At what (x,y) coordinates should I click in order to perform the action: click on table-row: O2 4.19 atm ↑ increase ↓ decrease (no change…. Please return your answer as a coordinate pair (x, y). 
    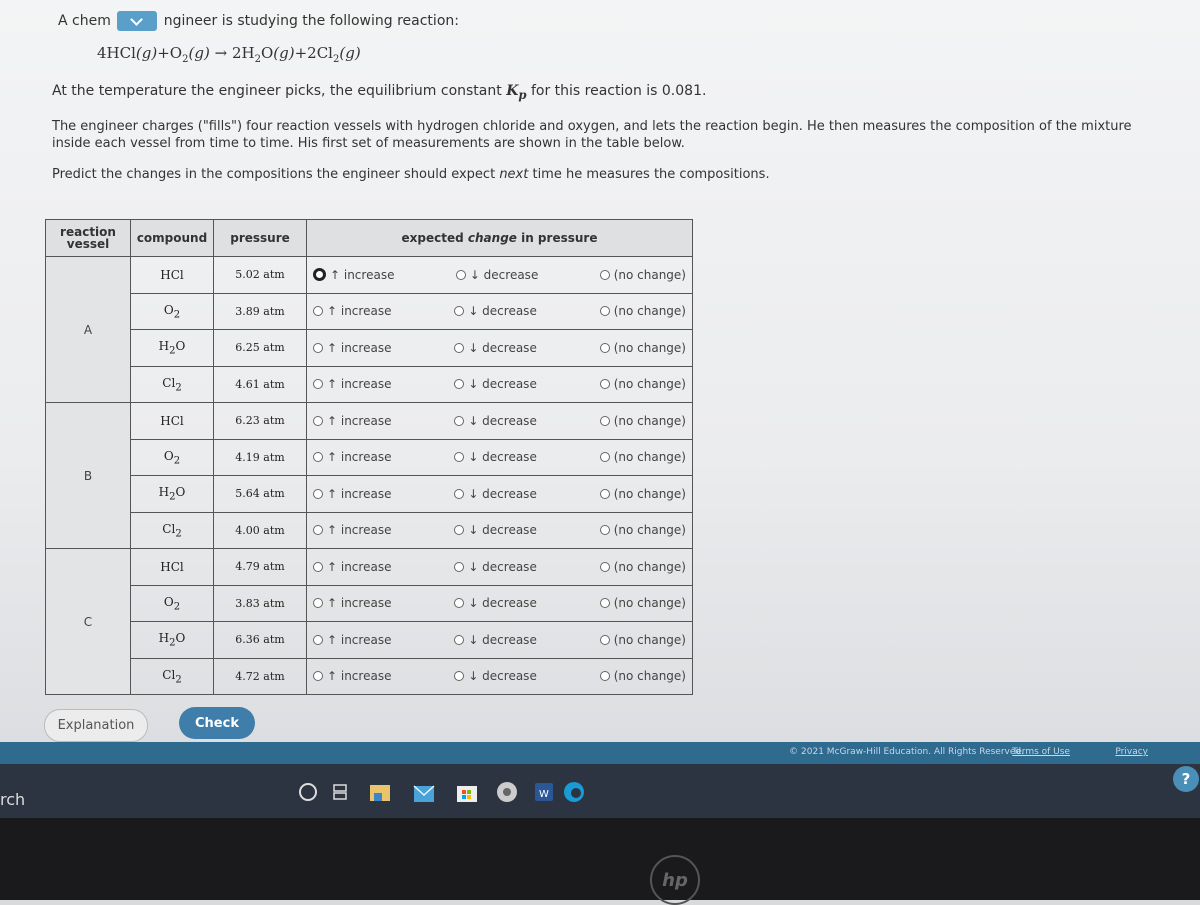
    Looking at the image, I should click on (369, 457).